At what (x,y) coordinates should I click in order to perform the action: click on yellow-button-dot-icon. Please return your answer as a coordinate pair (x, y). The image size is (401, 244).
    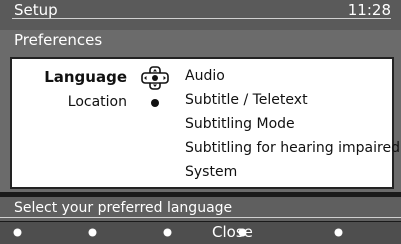
    Looking at the image, I should click on (167, 232).